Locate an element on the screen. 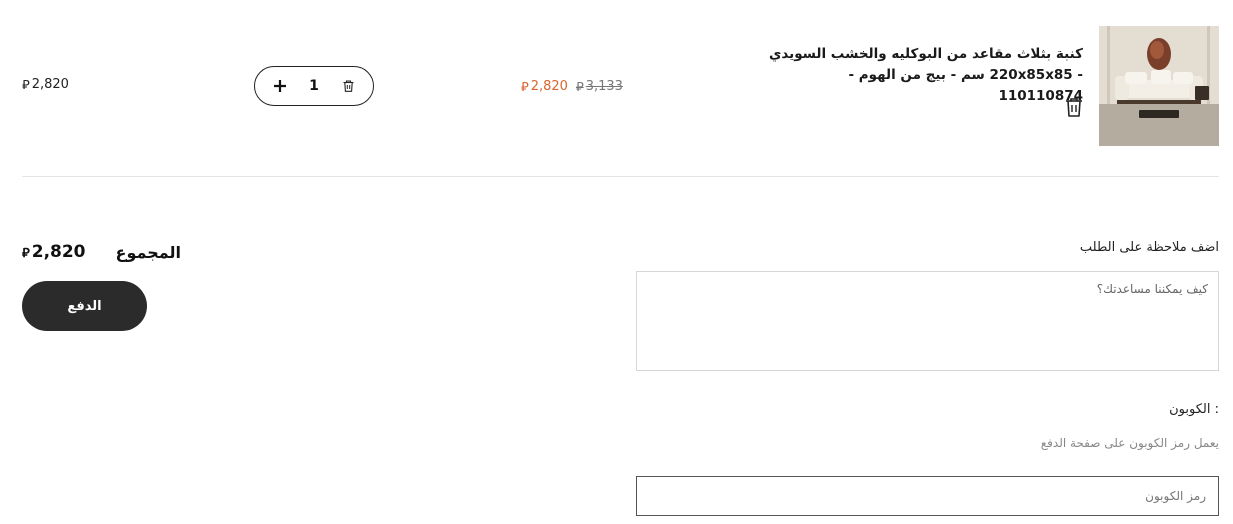 The image size is (1233, 524). total-amount-value: 2,820 is located at coordinates (58, 252).